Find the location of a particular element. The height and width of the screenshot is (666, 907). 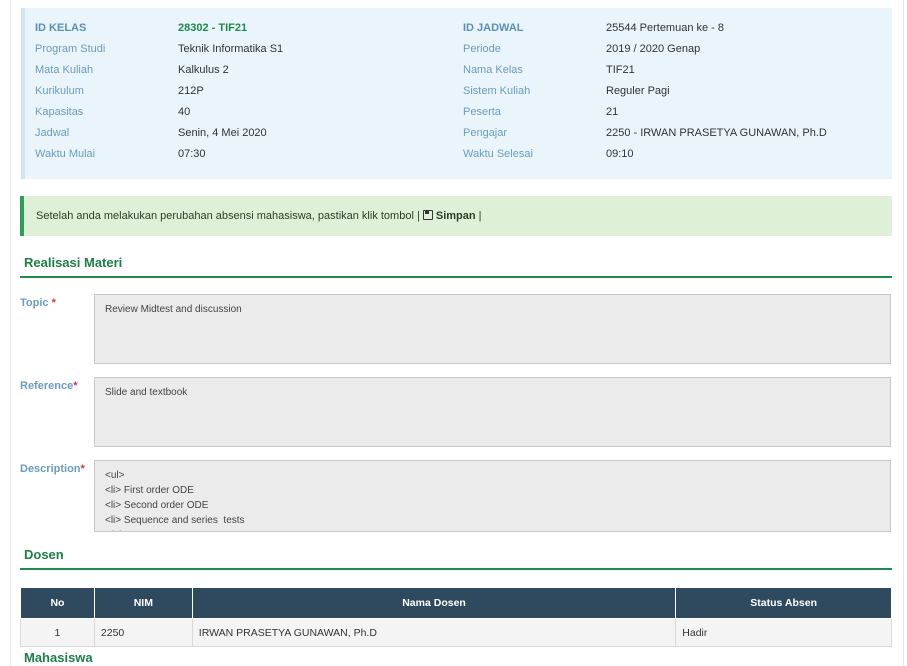

section-title-mahasiswa: Mahasiswa is located at coordinates (58, 657).